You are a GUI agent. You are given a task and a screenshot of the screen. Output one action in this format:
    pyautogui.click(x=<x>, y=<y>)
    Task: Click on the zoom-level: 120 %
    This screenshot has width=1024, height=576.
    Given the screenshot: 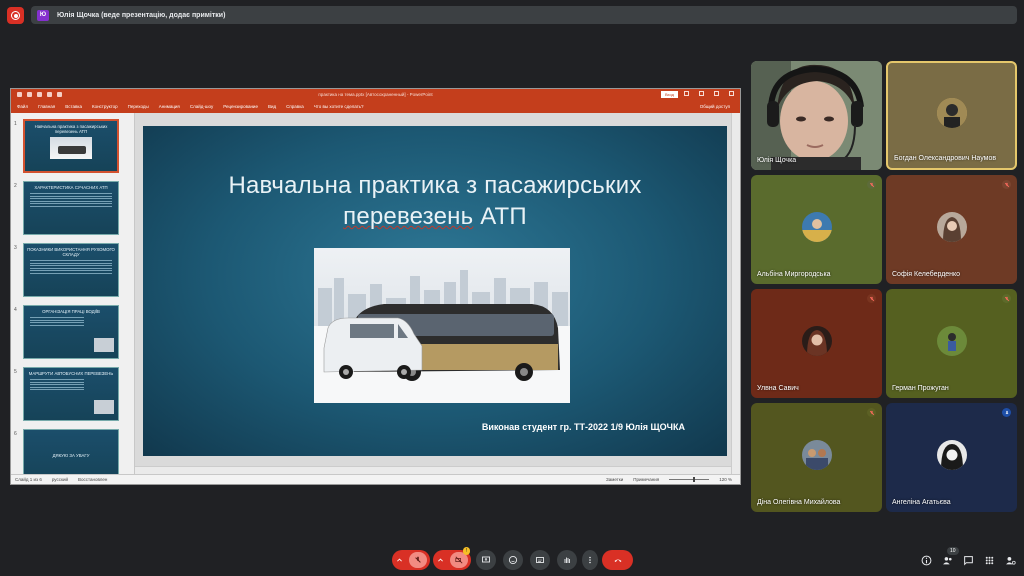 What is the action you would take?
    pyautogui.click(x=725, y=479)
    